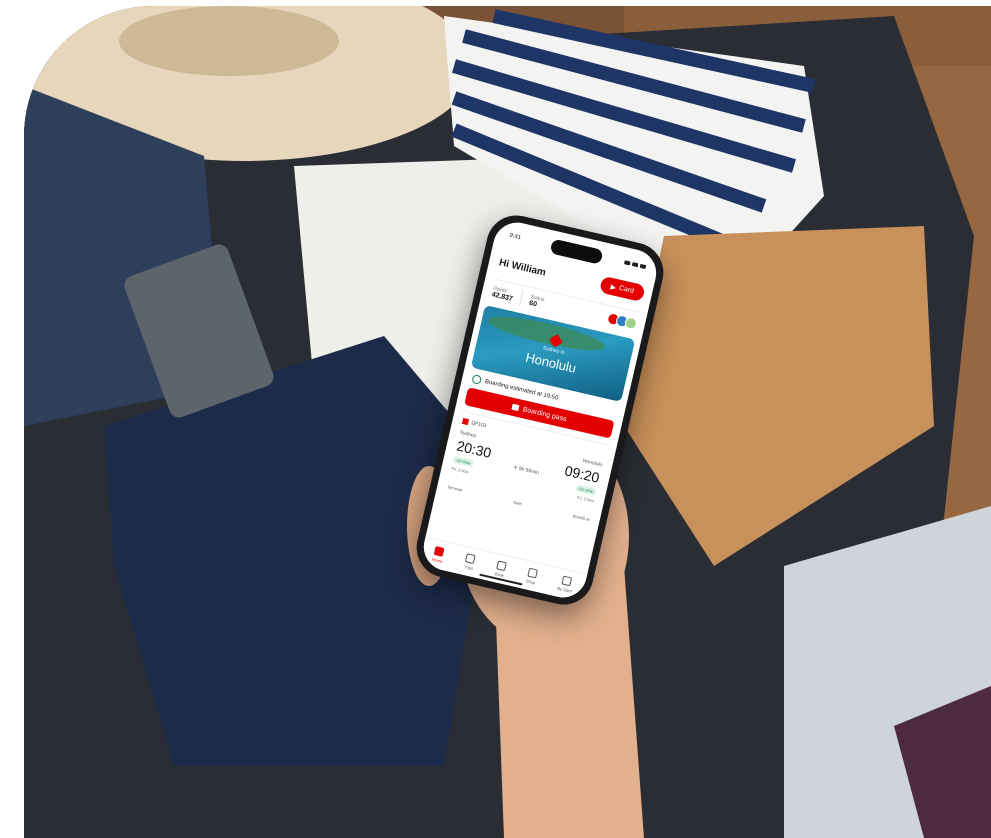  Describe the element at coordinates (545, 414) in the screenshot. I see `boarding-pass-label: Boarding pass` at that location.